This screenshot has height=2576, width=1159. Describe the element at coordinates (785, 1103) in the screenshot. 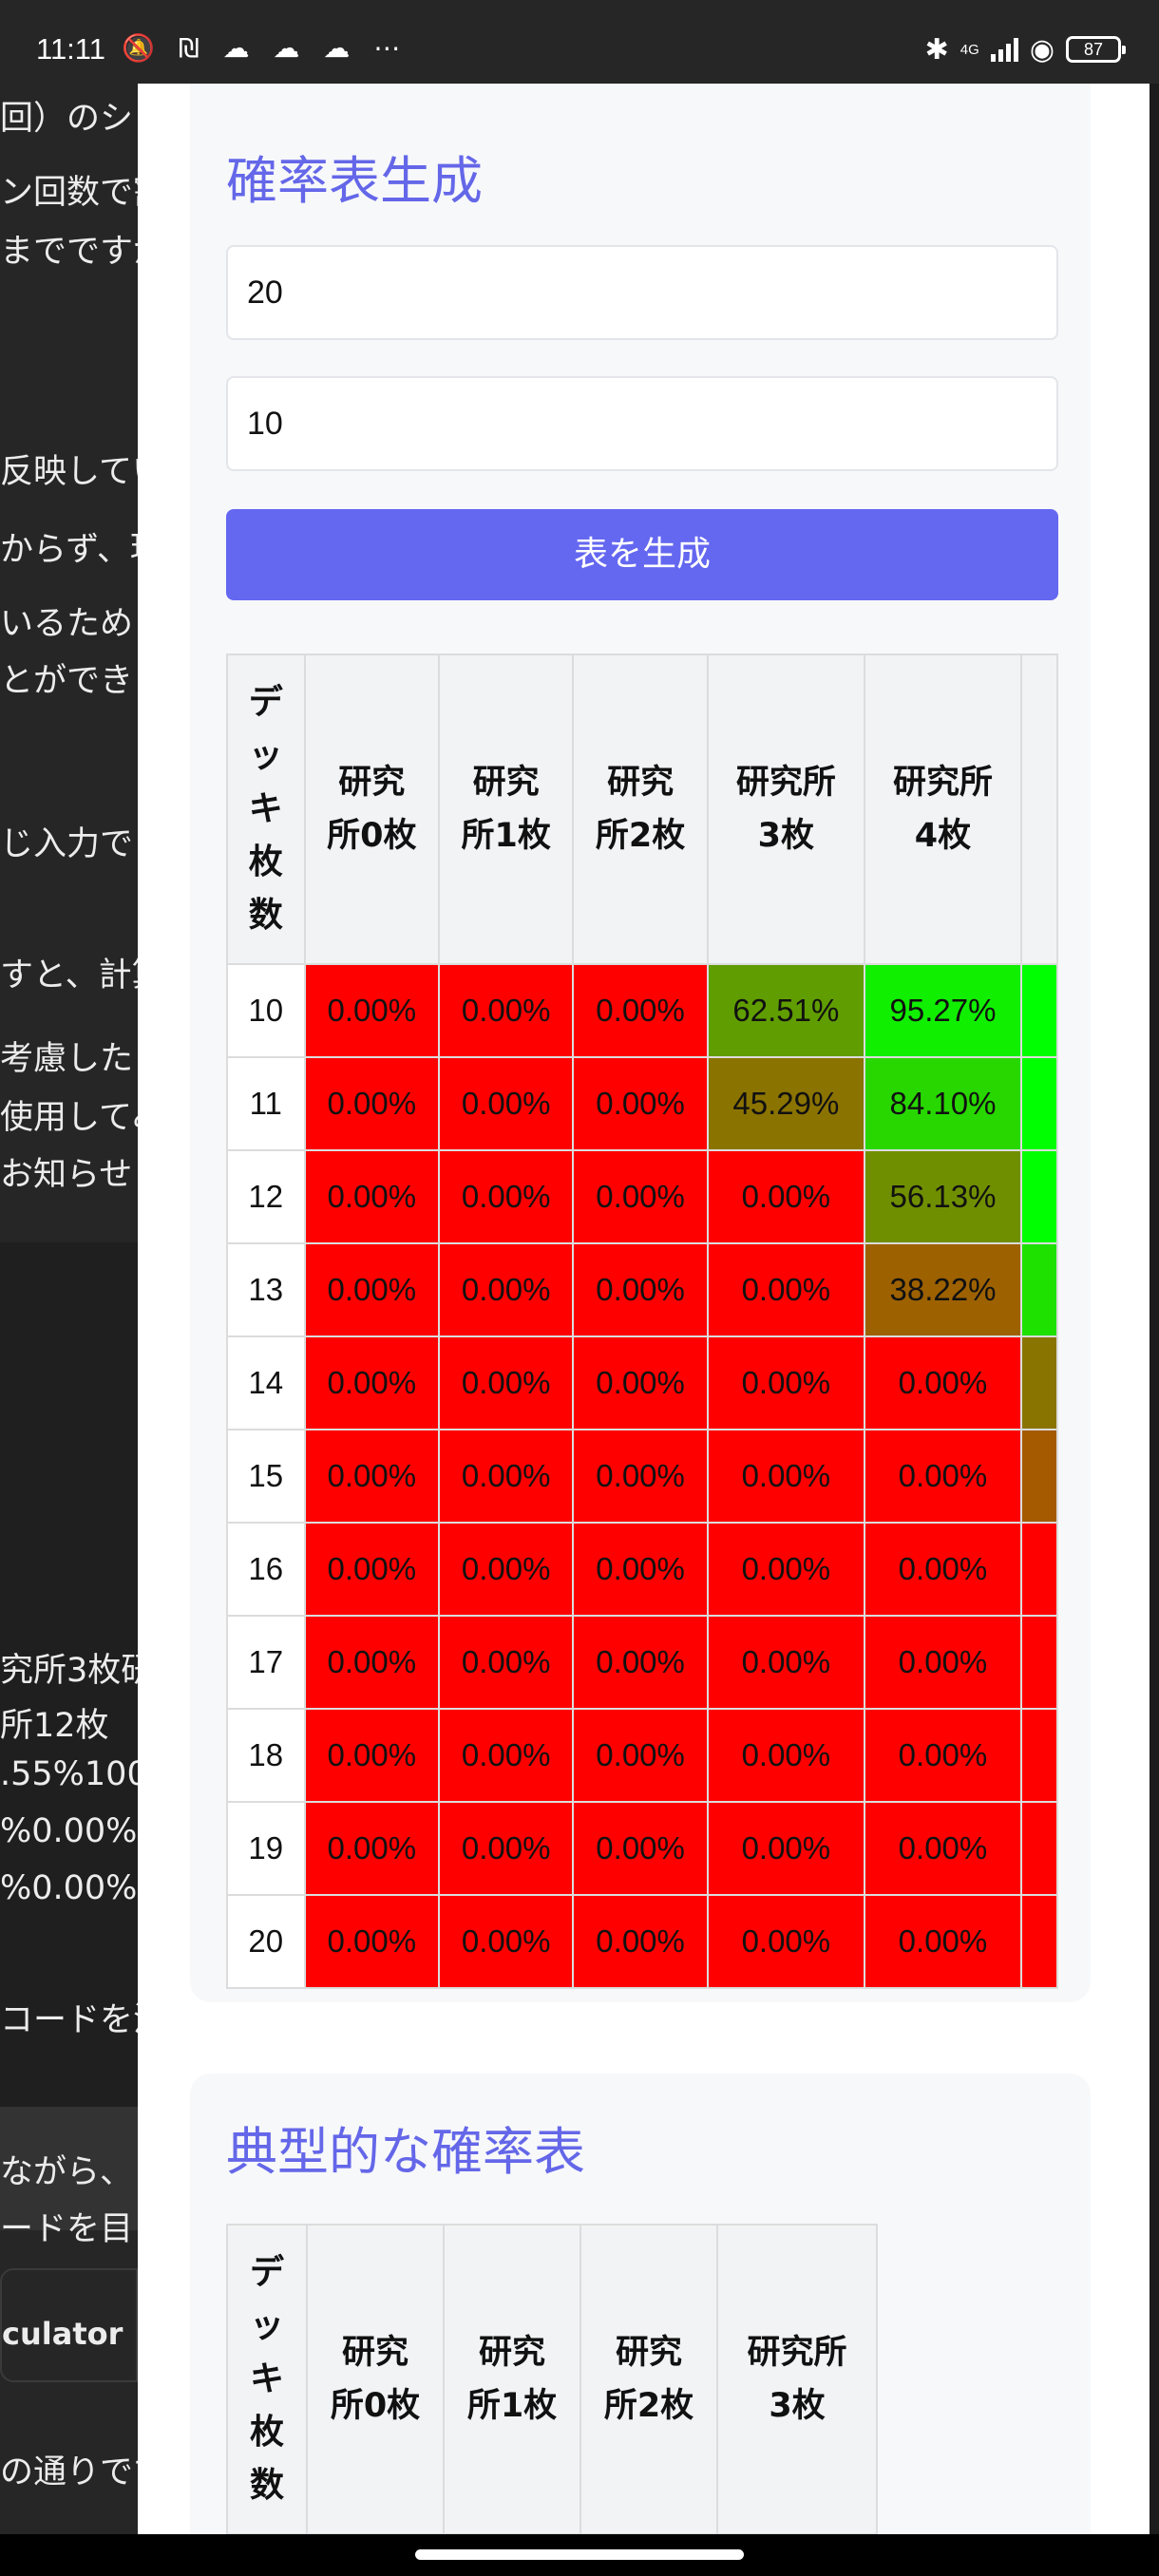

I see `probability-cell: 45.29%` at that location.